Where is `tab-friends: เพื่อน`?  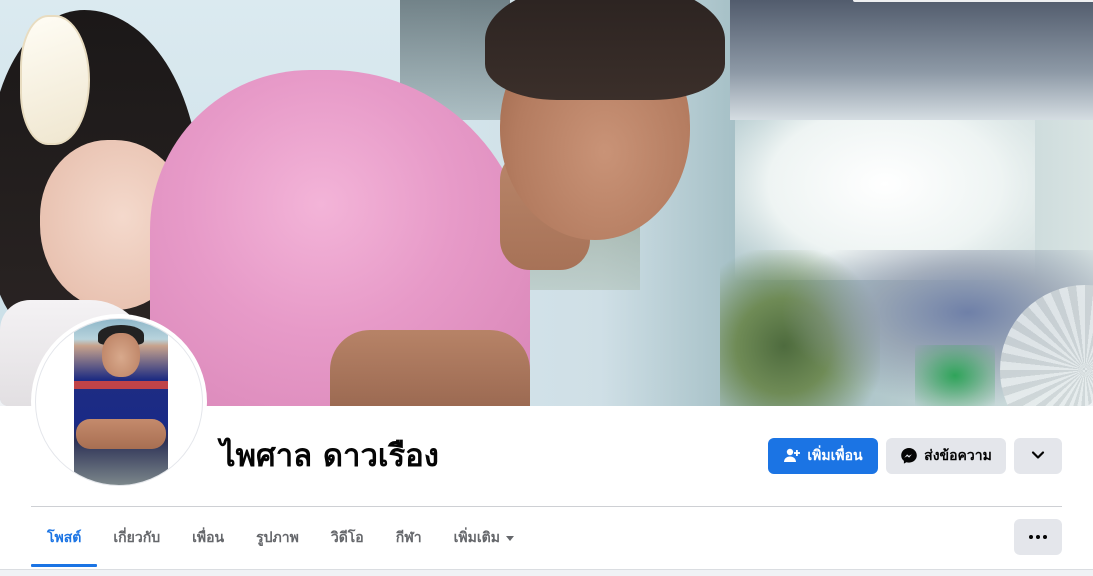
tab-friends: เพื่อน is located at coordinates (208, 538).